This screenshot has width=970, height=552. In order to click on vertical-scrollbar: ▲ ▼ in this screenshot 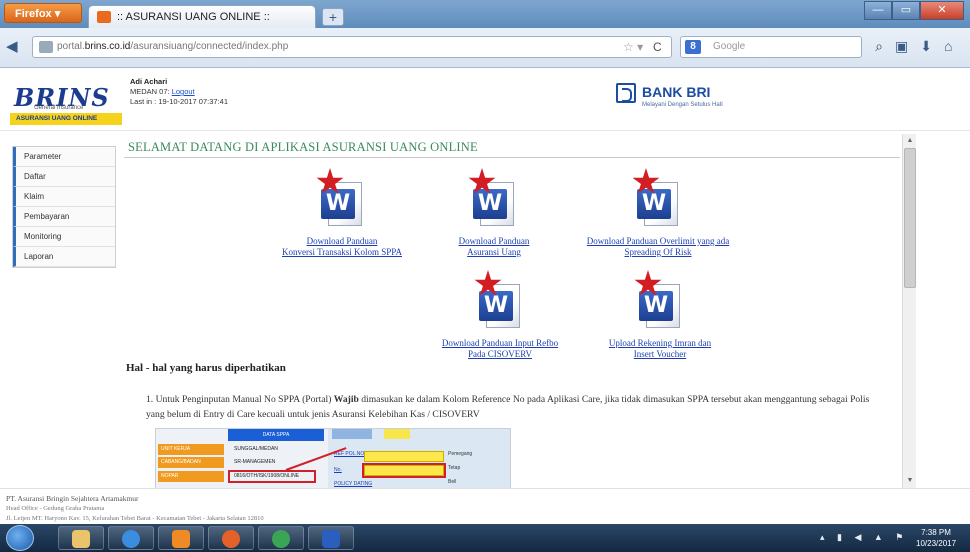, I will do `click(909, 311)`.